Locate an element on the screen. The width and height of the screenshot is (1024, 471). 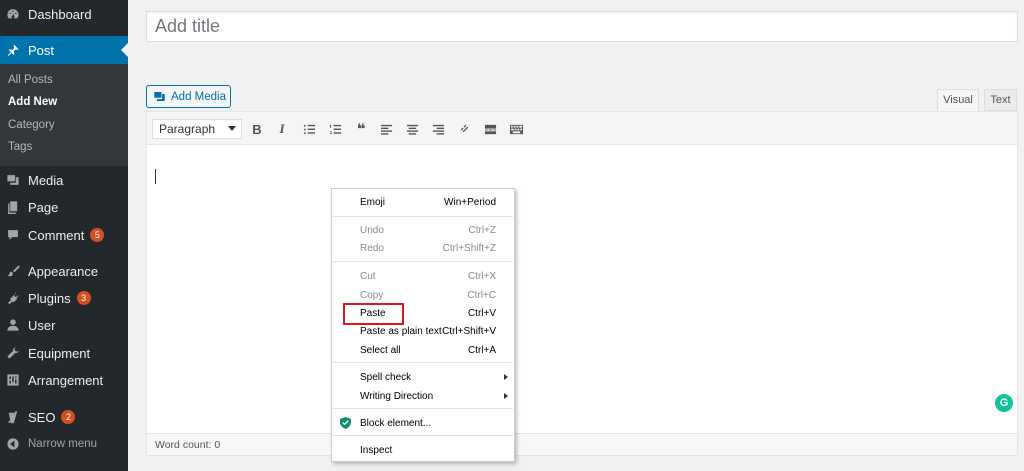
sidebar-item-dashboard: Dashboard is located at coordinates (64, 14).